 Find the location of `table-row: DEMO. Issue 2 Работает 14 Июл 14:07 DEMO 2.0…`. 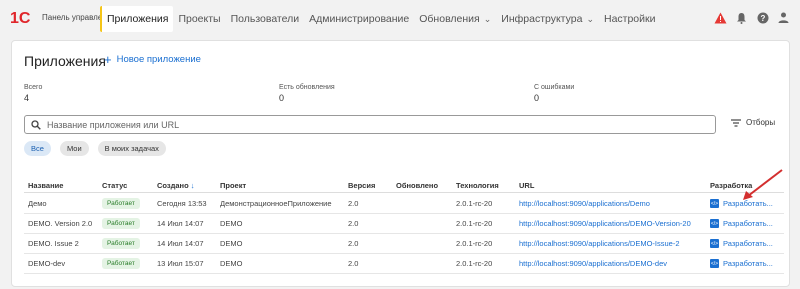

table-row: DEMO. Issue 2 Работает 14 Июл 14:07 DEMO 2.0… is located at coordinates (404, 244).